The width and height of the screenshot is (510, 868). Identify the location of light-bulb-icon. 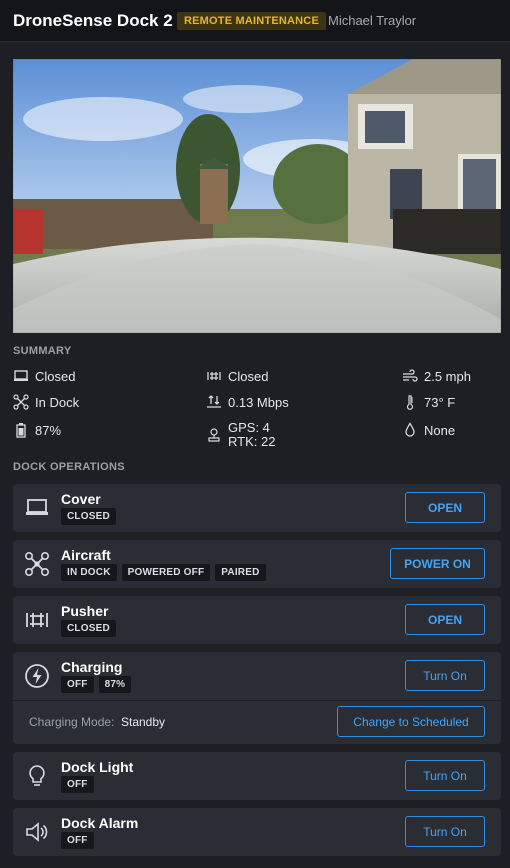
(37, 776).